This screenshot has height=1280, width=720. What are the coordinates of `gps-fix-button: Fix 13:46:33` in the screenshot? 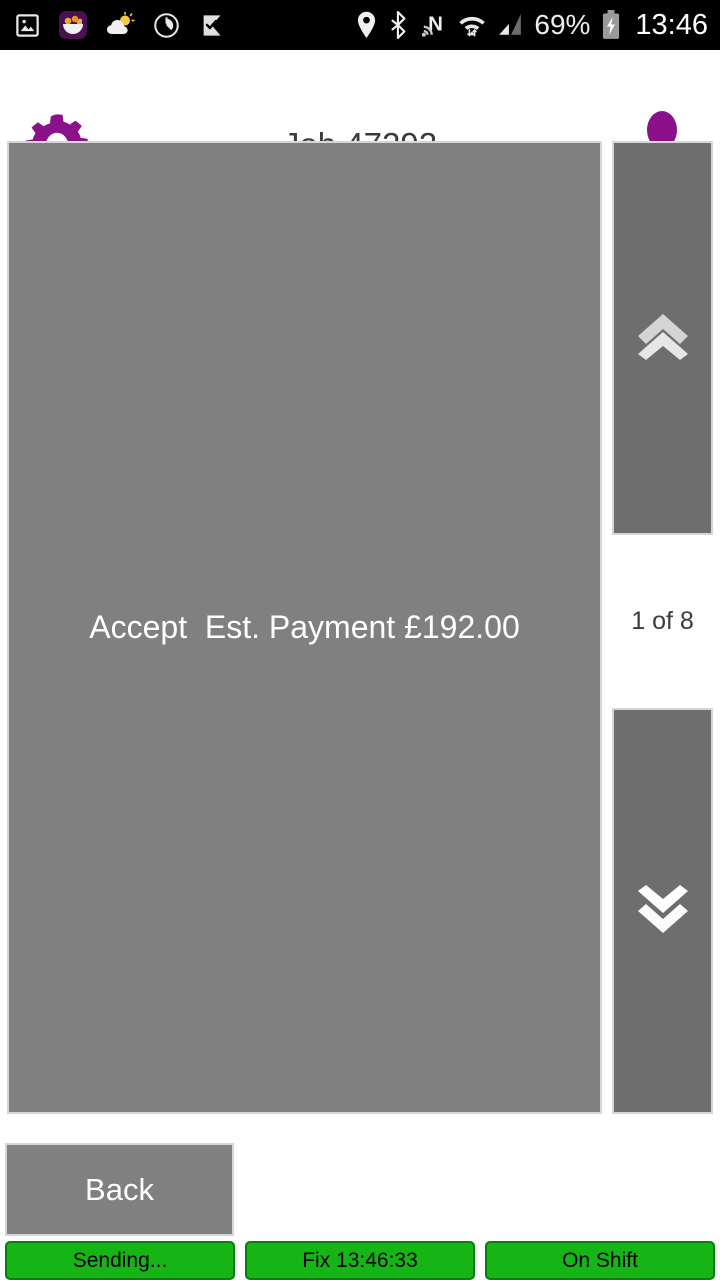 It's located at (360, 1260).